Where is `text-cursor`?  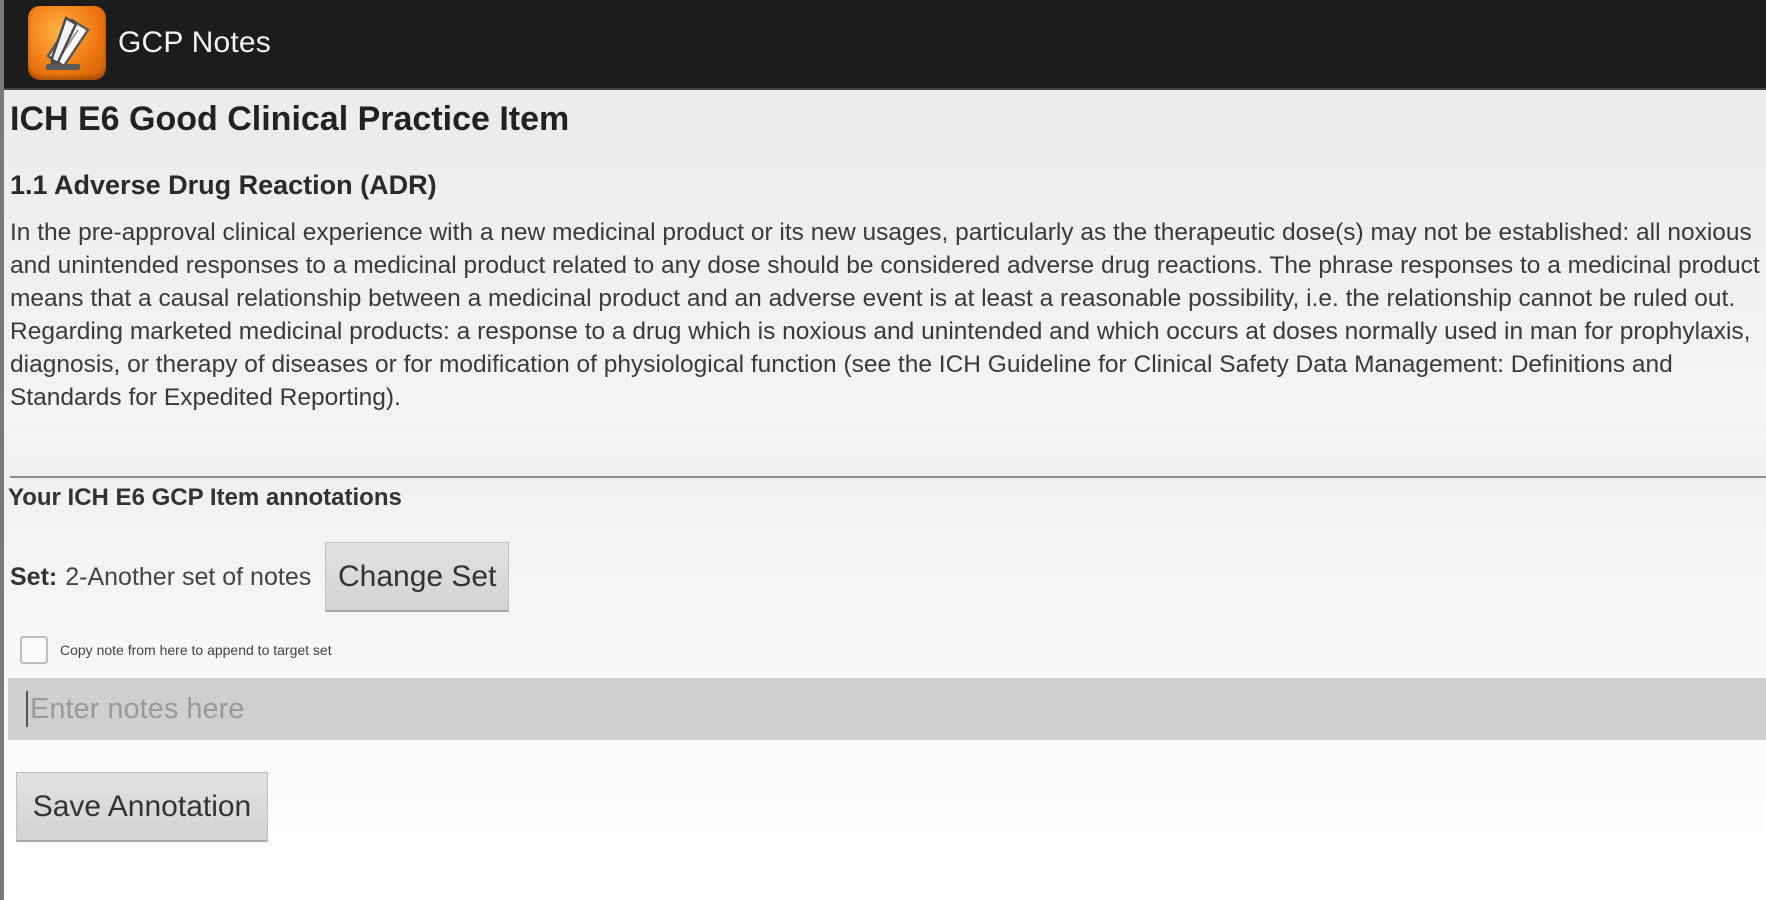
text-cursor is located at coordinates (27, 709).